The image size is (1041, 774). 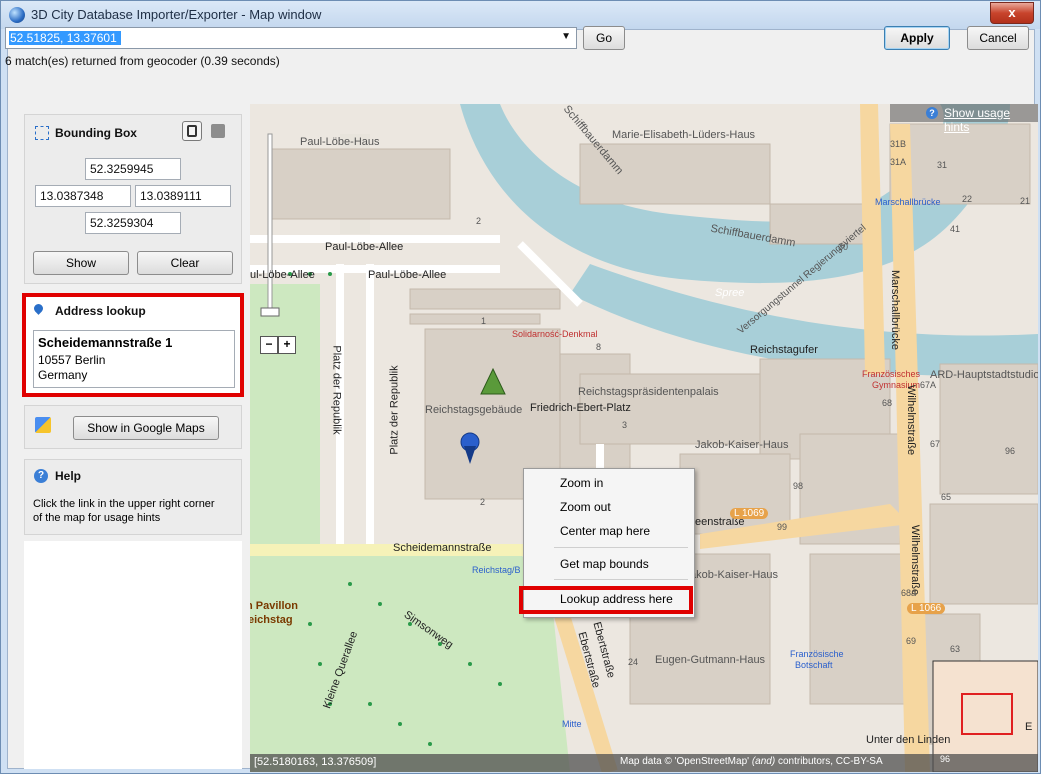 What do you see at coordinates (734, 575) in the screenshot?
I see `map-label: akob-Kaiser-Haus` at bounding box center [734, 575].